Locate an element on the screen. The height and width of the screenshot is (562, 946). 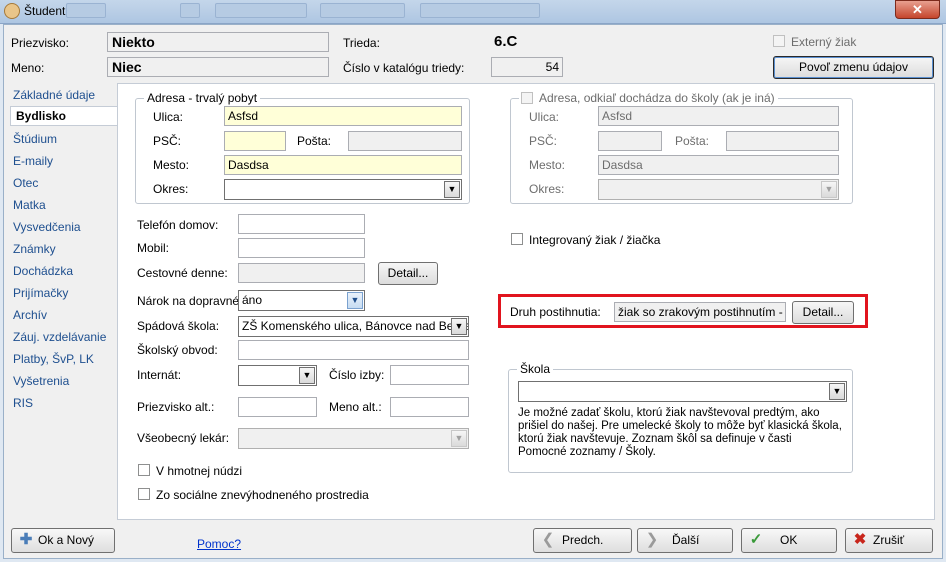
postihnutie-field: žiak so zrakovým postihnutím - nevidiaci is located at coordinates (700, 312).